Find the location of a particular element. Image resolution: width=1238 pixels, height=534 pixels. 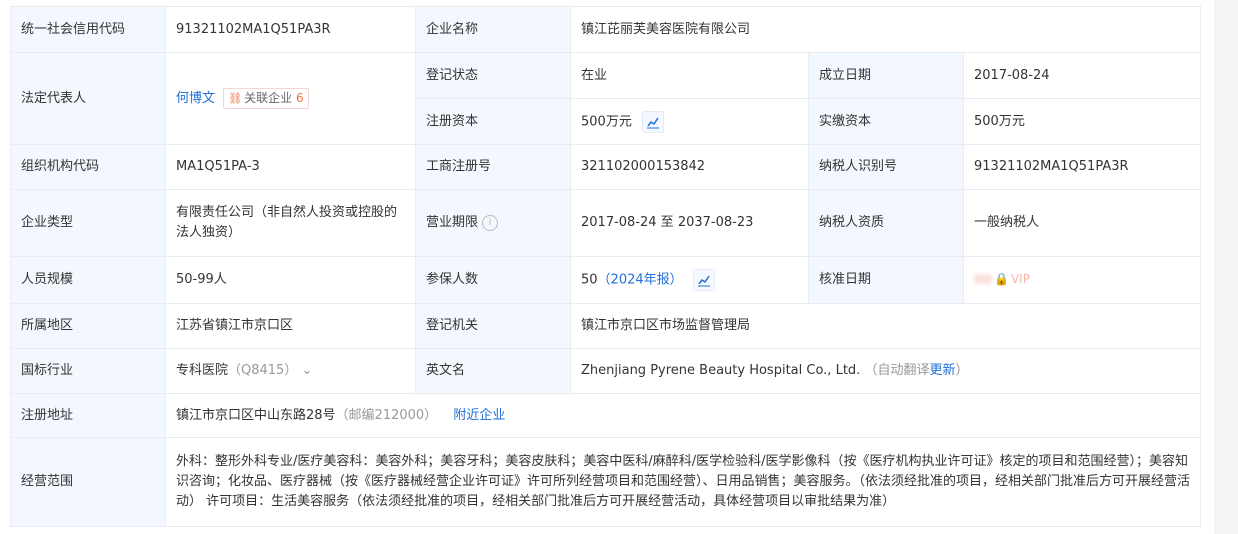

reg-address-cell: 镇江市京口区中山东路28号（邮编212000） 附近企业 is located at coordinates (683, 415).